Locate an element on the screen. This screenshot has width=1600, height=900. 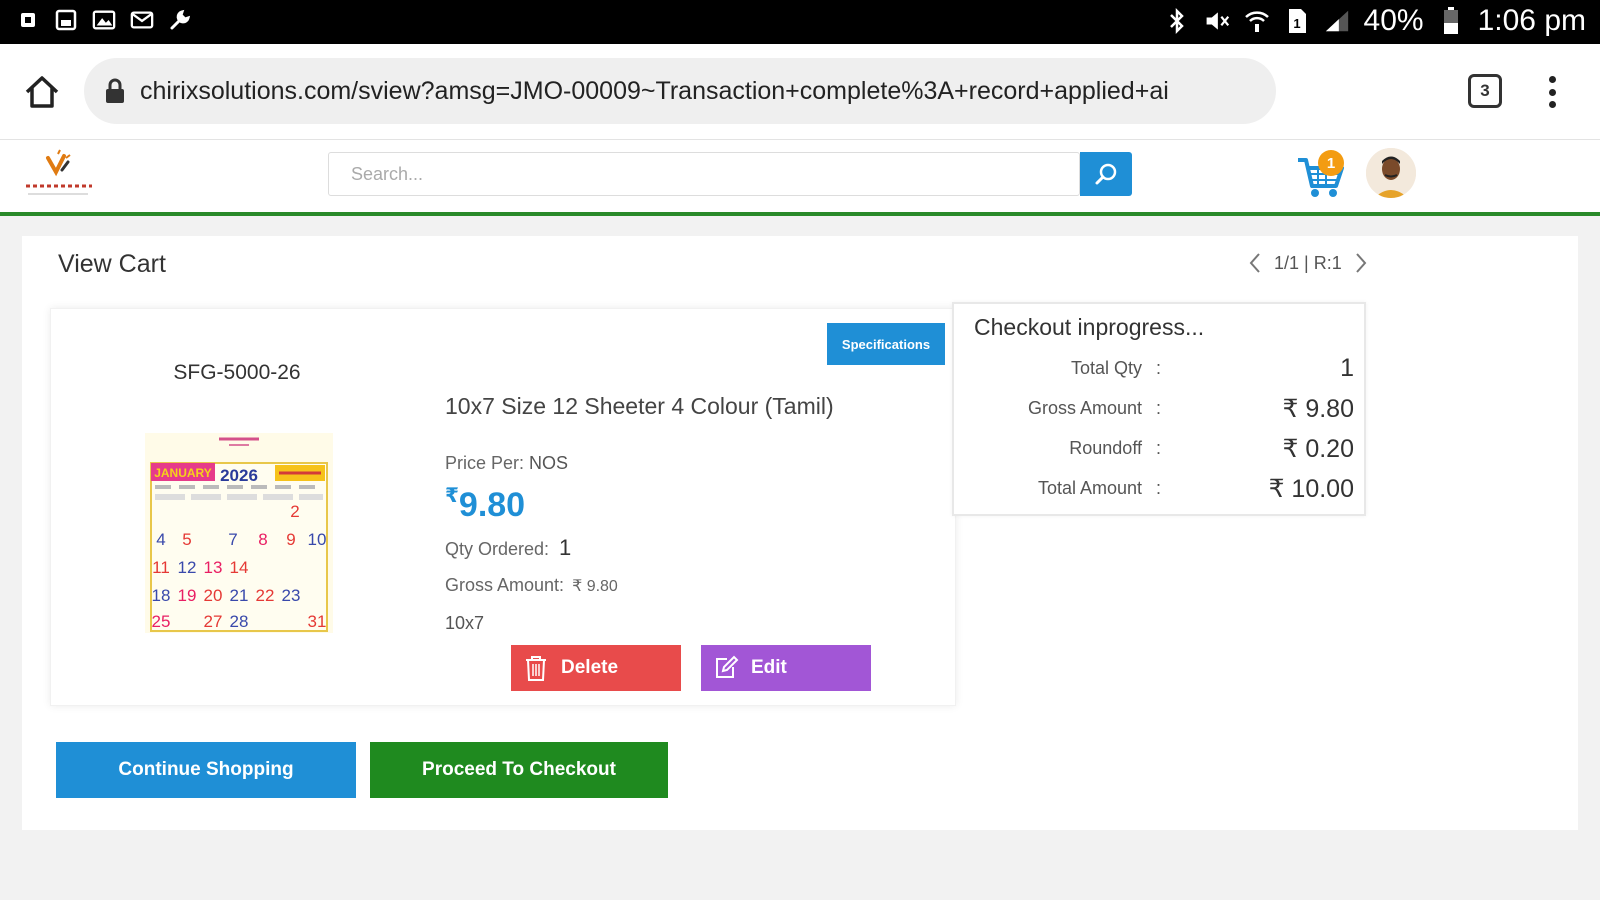
summary-row-total-amount: Total Amount : ₹ 10.00 is located at coordinates (1159, 490).